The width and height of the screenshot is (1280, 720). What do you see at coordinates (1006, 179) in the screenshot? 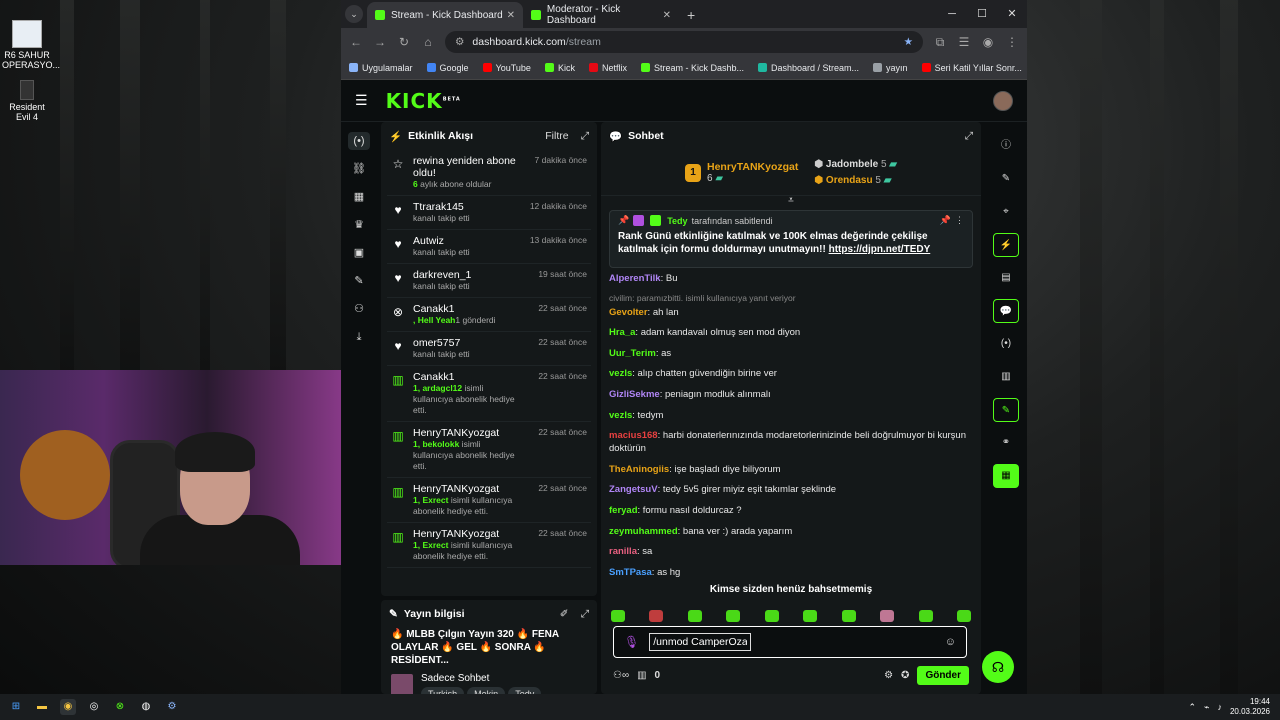
I see `pencil-icon: ✎` at bounding box center [1006, 179].